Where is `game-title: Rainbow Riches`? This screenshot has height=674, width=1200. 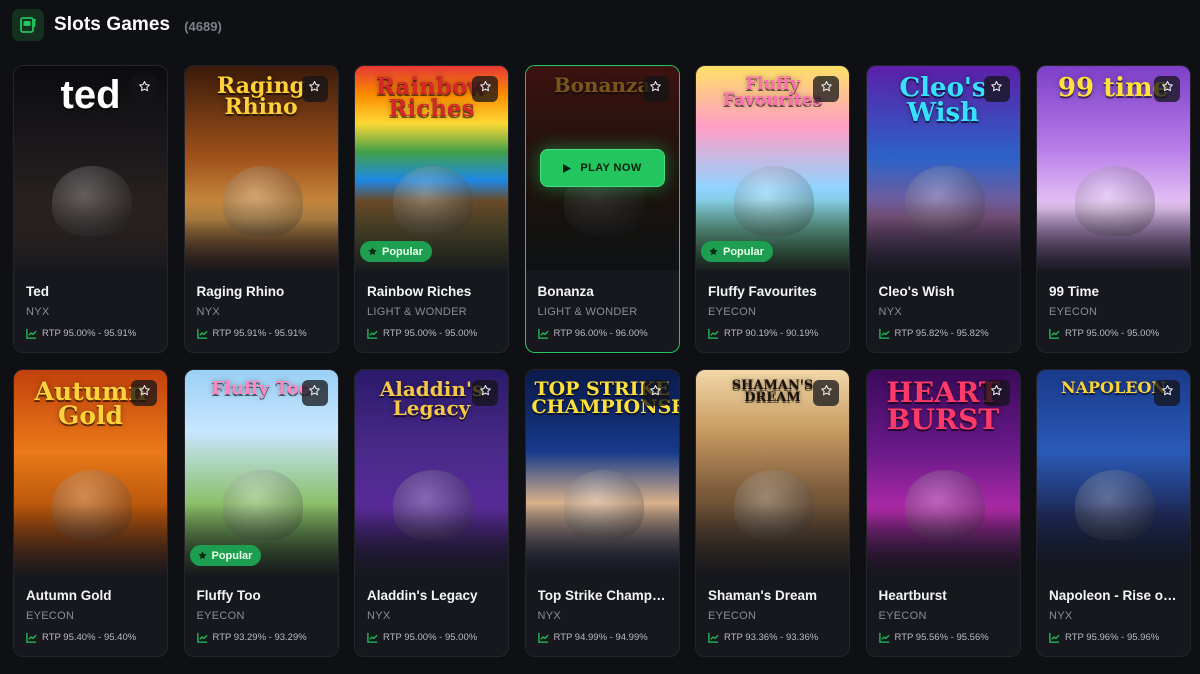
game-title: Rainbow Riches is located at coordinates (432, 291).